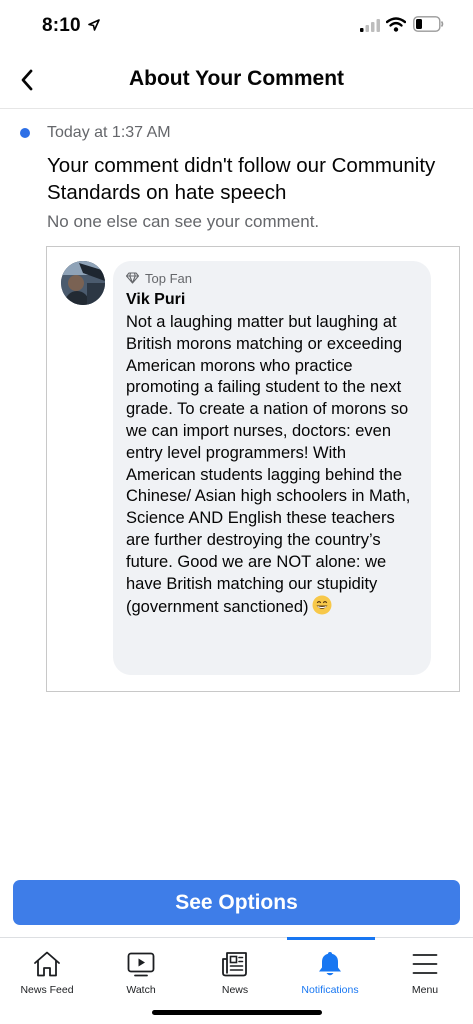 The image size is (473, 1024). Describe the element at coordinates (236, 902) in the screenshot. I see `see-options-button: See Options` at that location.